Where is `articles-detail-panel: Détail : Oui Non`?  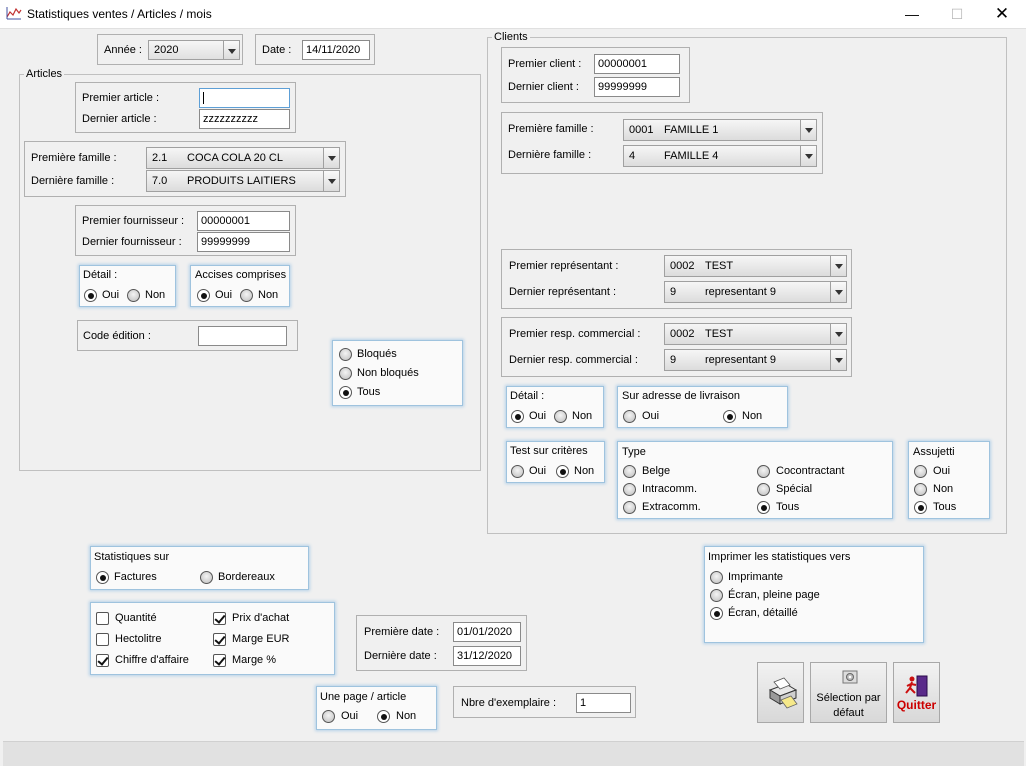
articles-detail-panel: Détail : Oui Non is located at coordinates (127, 286).